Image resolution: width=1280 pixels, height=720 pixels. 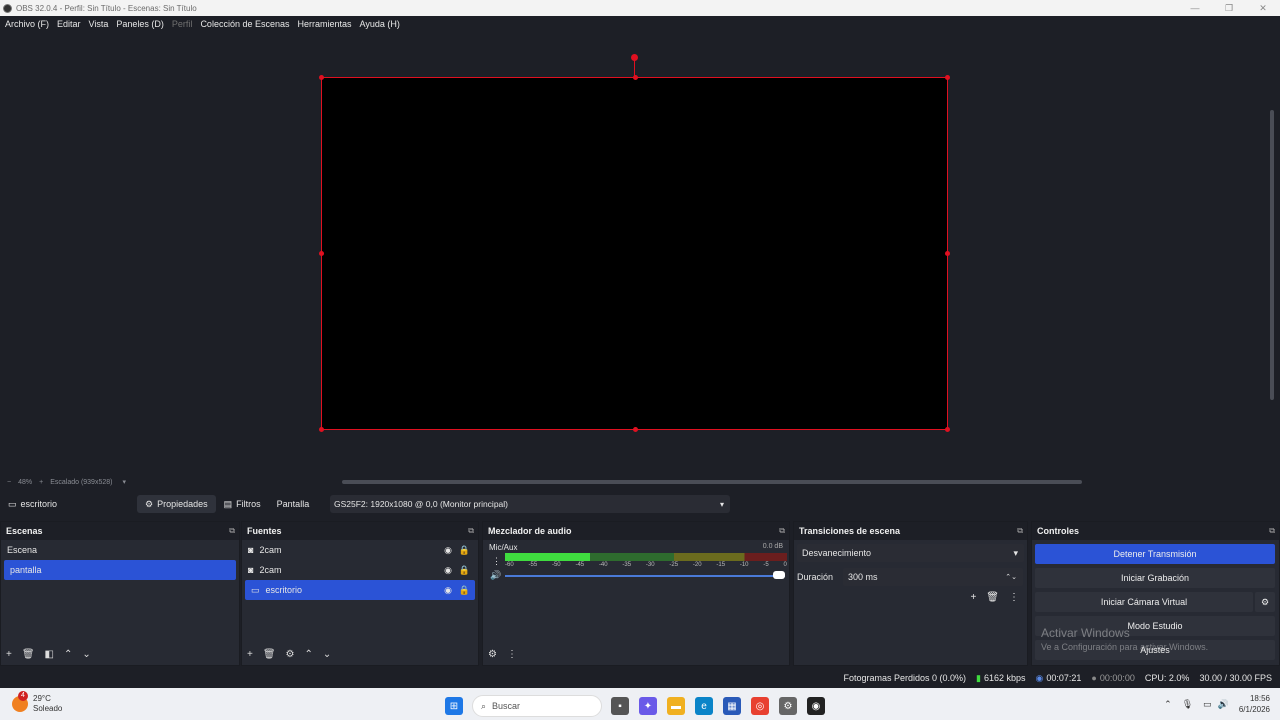 I want to click on zoom-out-button: −, so click(x=9, y=482).